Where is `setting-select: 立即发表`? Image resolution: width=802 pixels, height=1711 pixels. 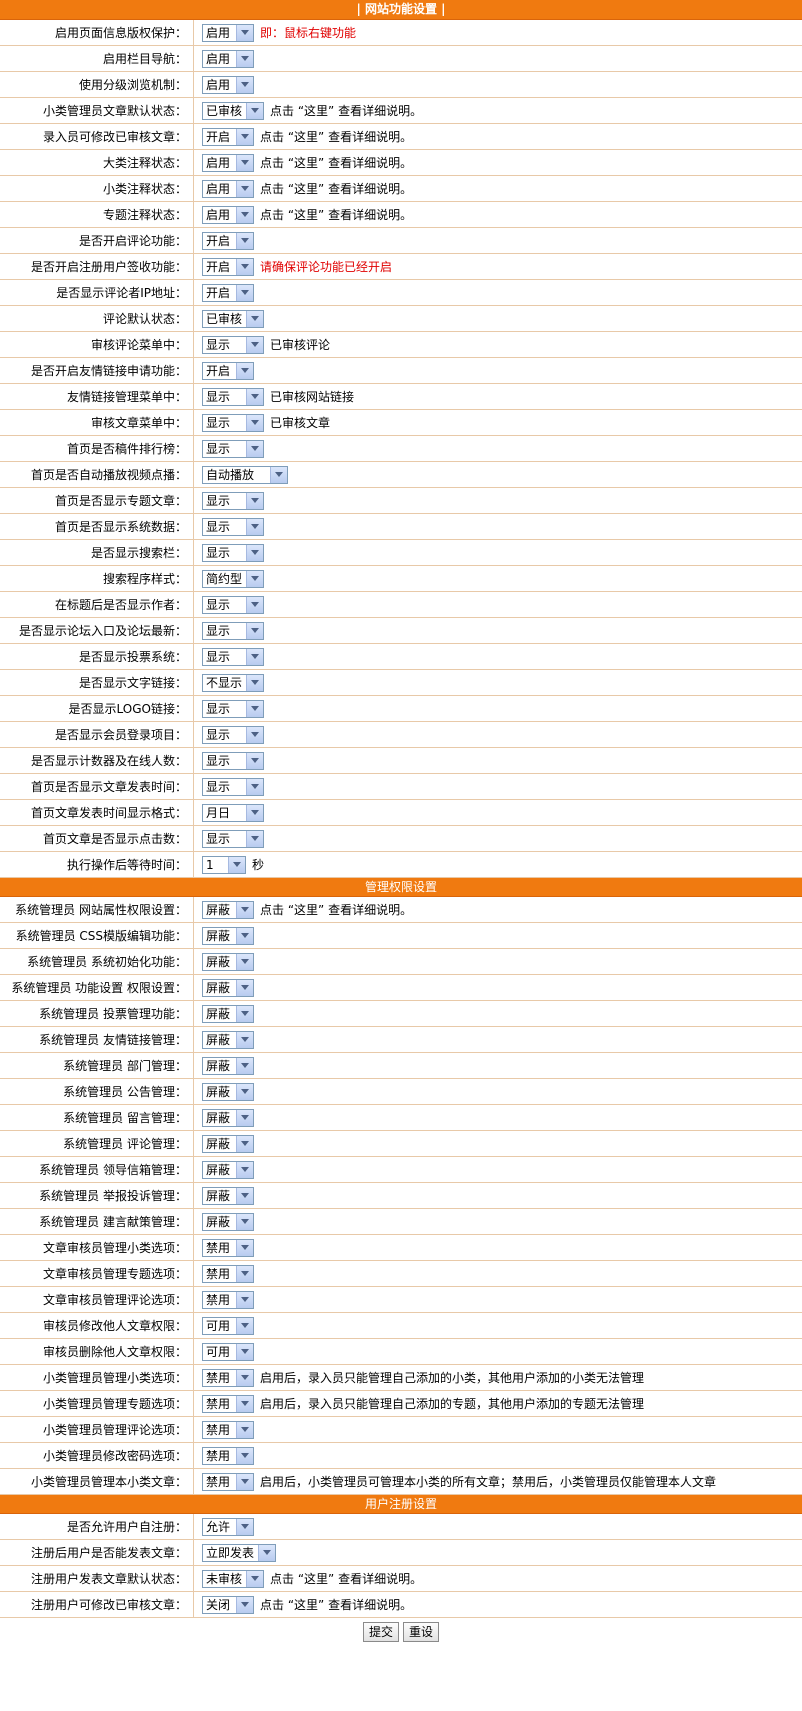 setting-select: 立即发表 is located at coordinates (239, 1552).